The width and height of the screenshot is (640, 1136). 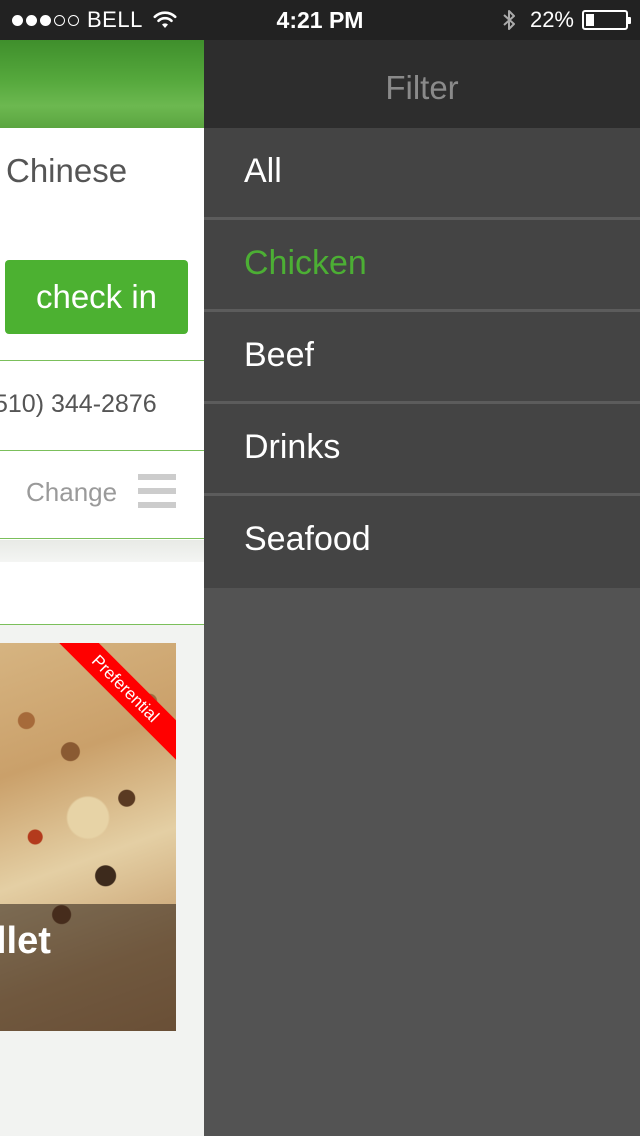 What do you see at coordinates (88, 837) in the screenshot?
I see `food-card: Preferential llet` at bounding box center [88, 837].